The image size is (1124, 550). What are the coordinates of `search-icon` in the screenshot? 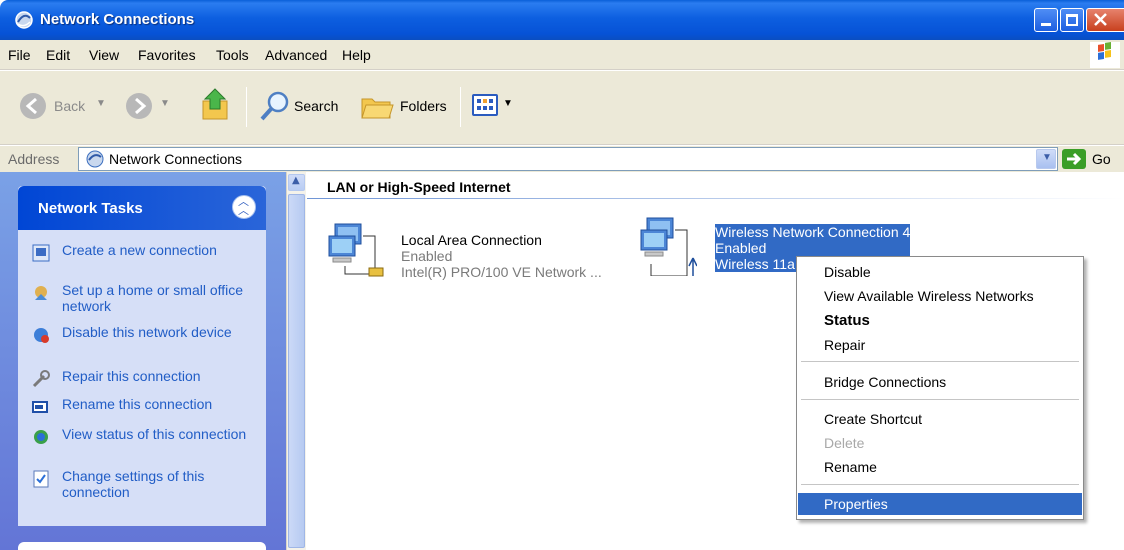 It's located at (275, 106).